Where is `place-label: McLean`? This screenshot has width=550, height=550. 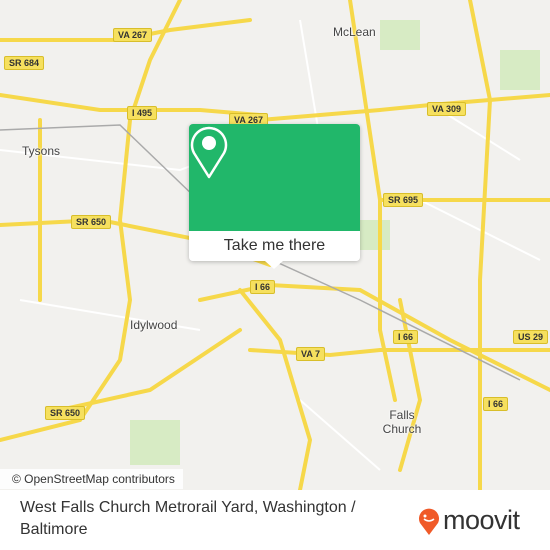 place-label: McLean is located at coordinates (354, 32).